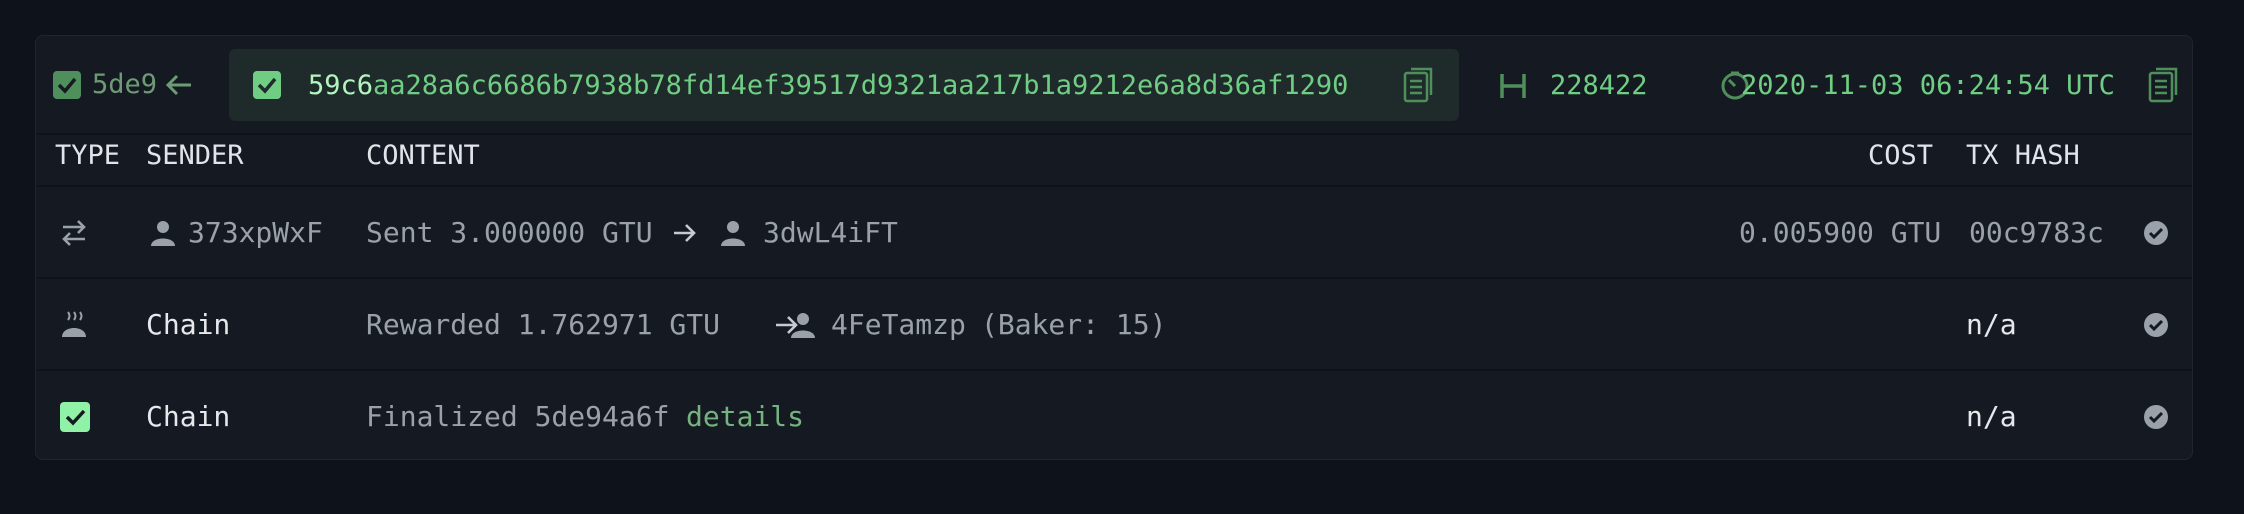 This screenshot has width=2244, height=514. I want to click on parent-block-short: 5de9, so click(124, 84).